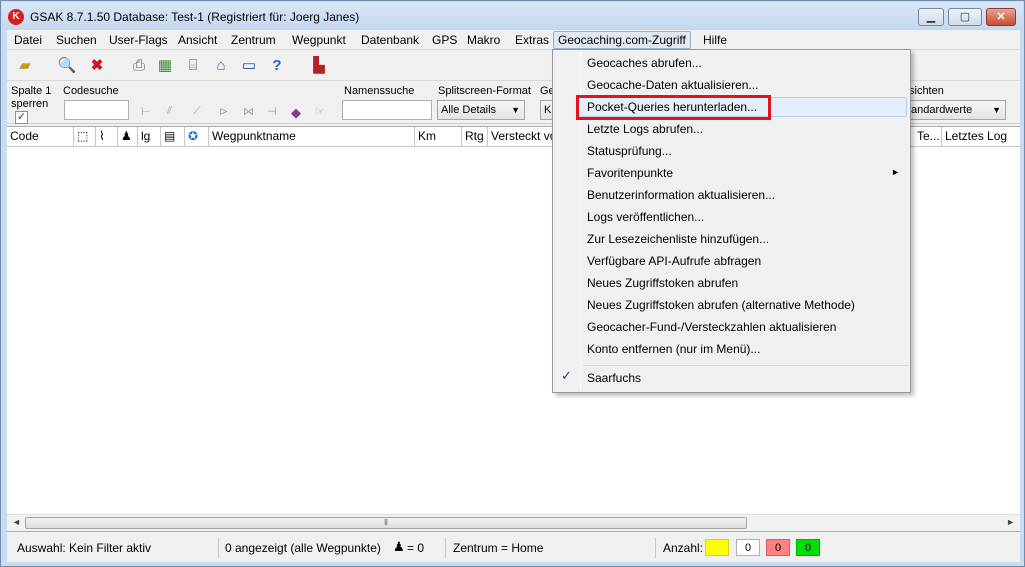 This screenshot has width=1025, height=567. Describe the element at coordinates (31, 91) in the screenshot. I see `lock-column-label: Spalte 1` at that location.